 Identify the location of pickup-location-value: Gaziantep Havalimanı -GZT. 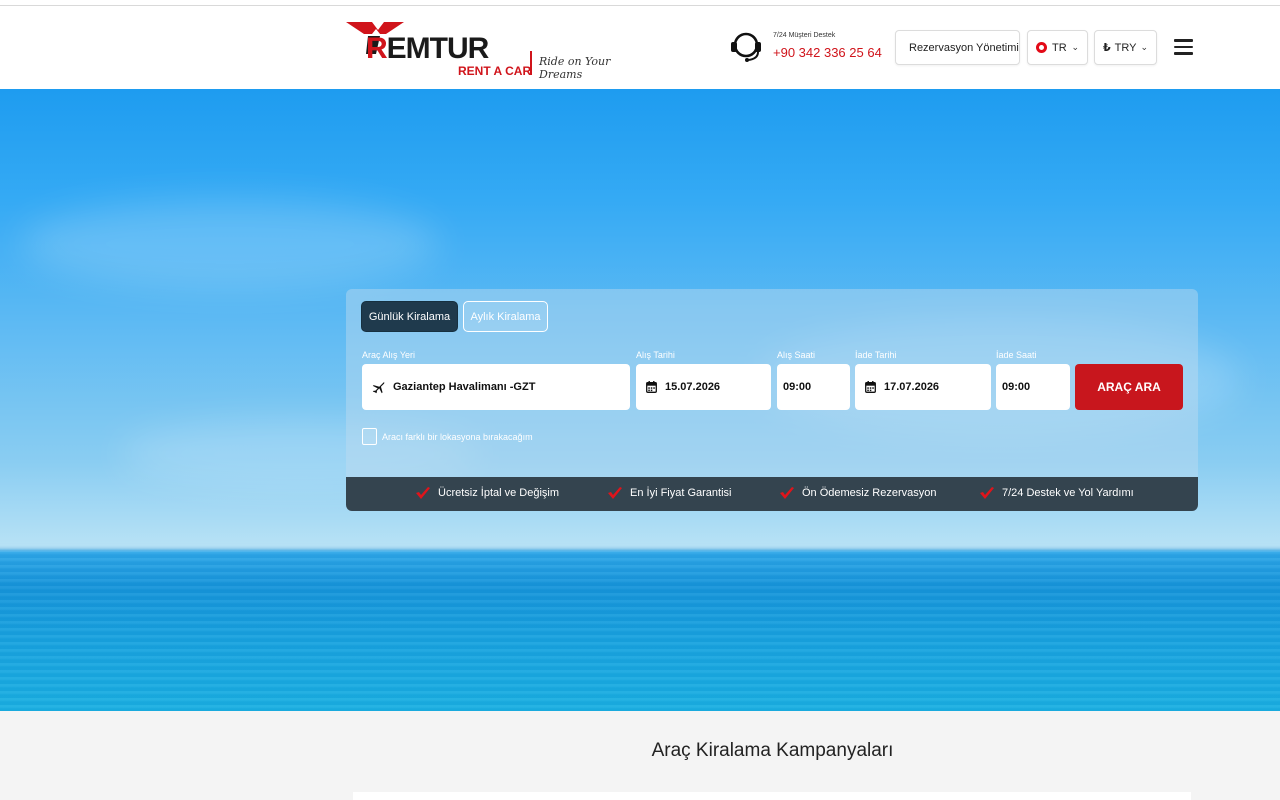
(464, 387).